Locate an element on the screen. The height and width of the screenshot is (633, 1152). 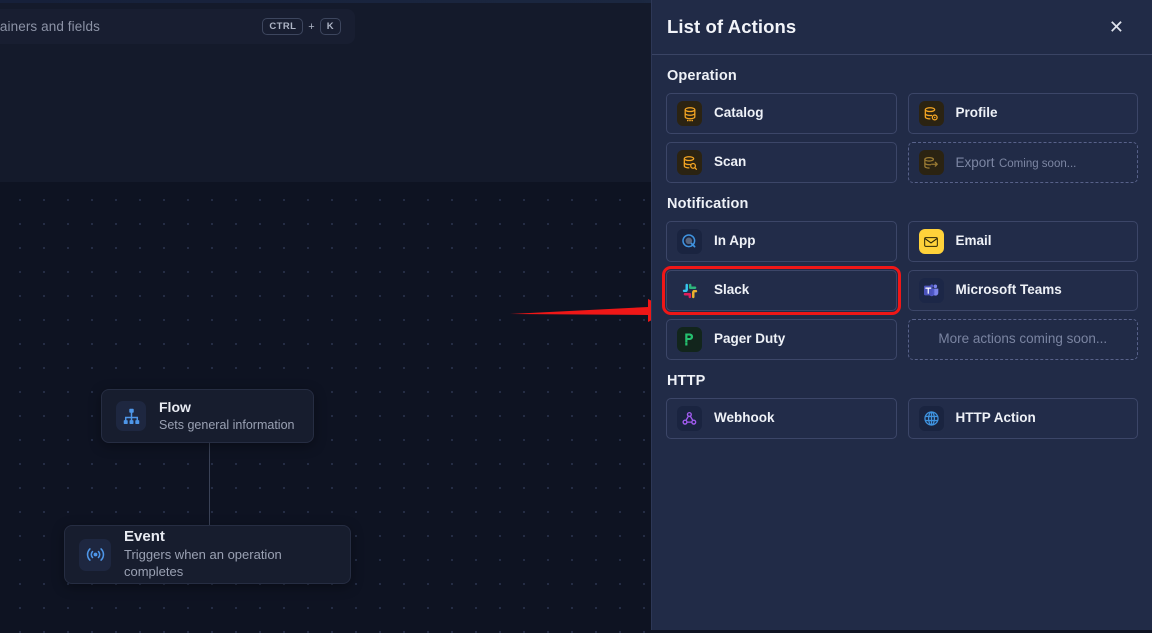
pagerduty-icon is located at coordinates (689, 339).